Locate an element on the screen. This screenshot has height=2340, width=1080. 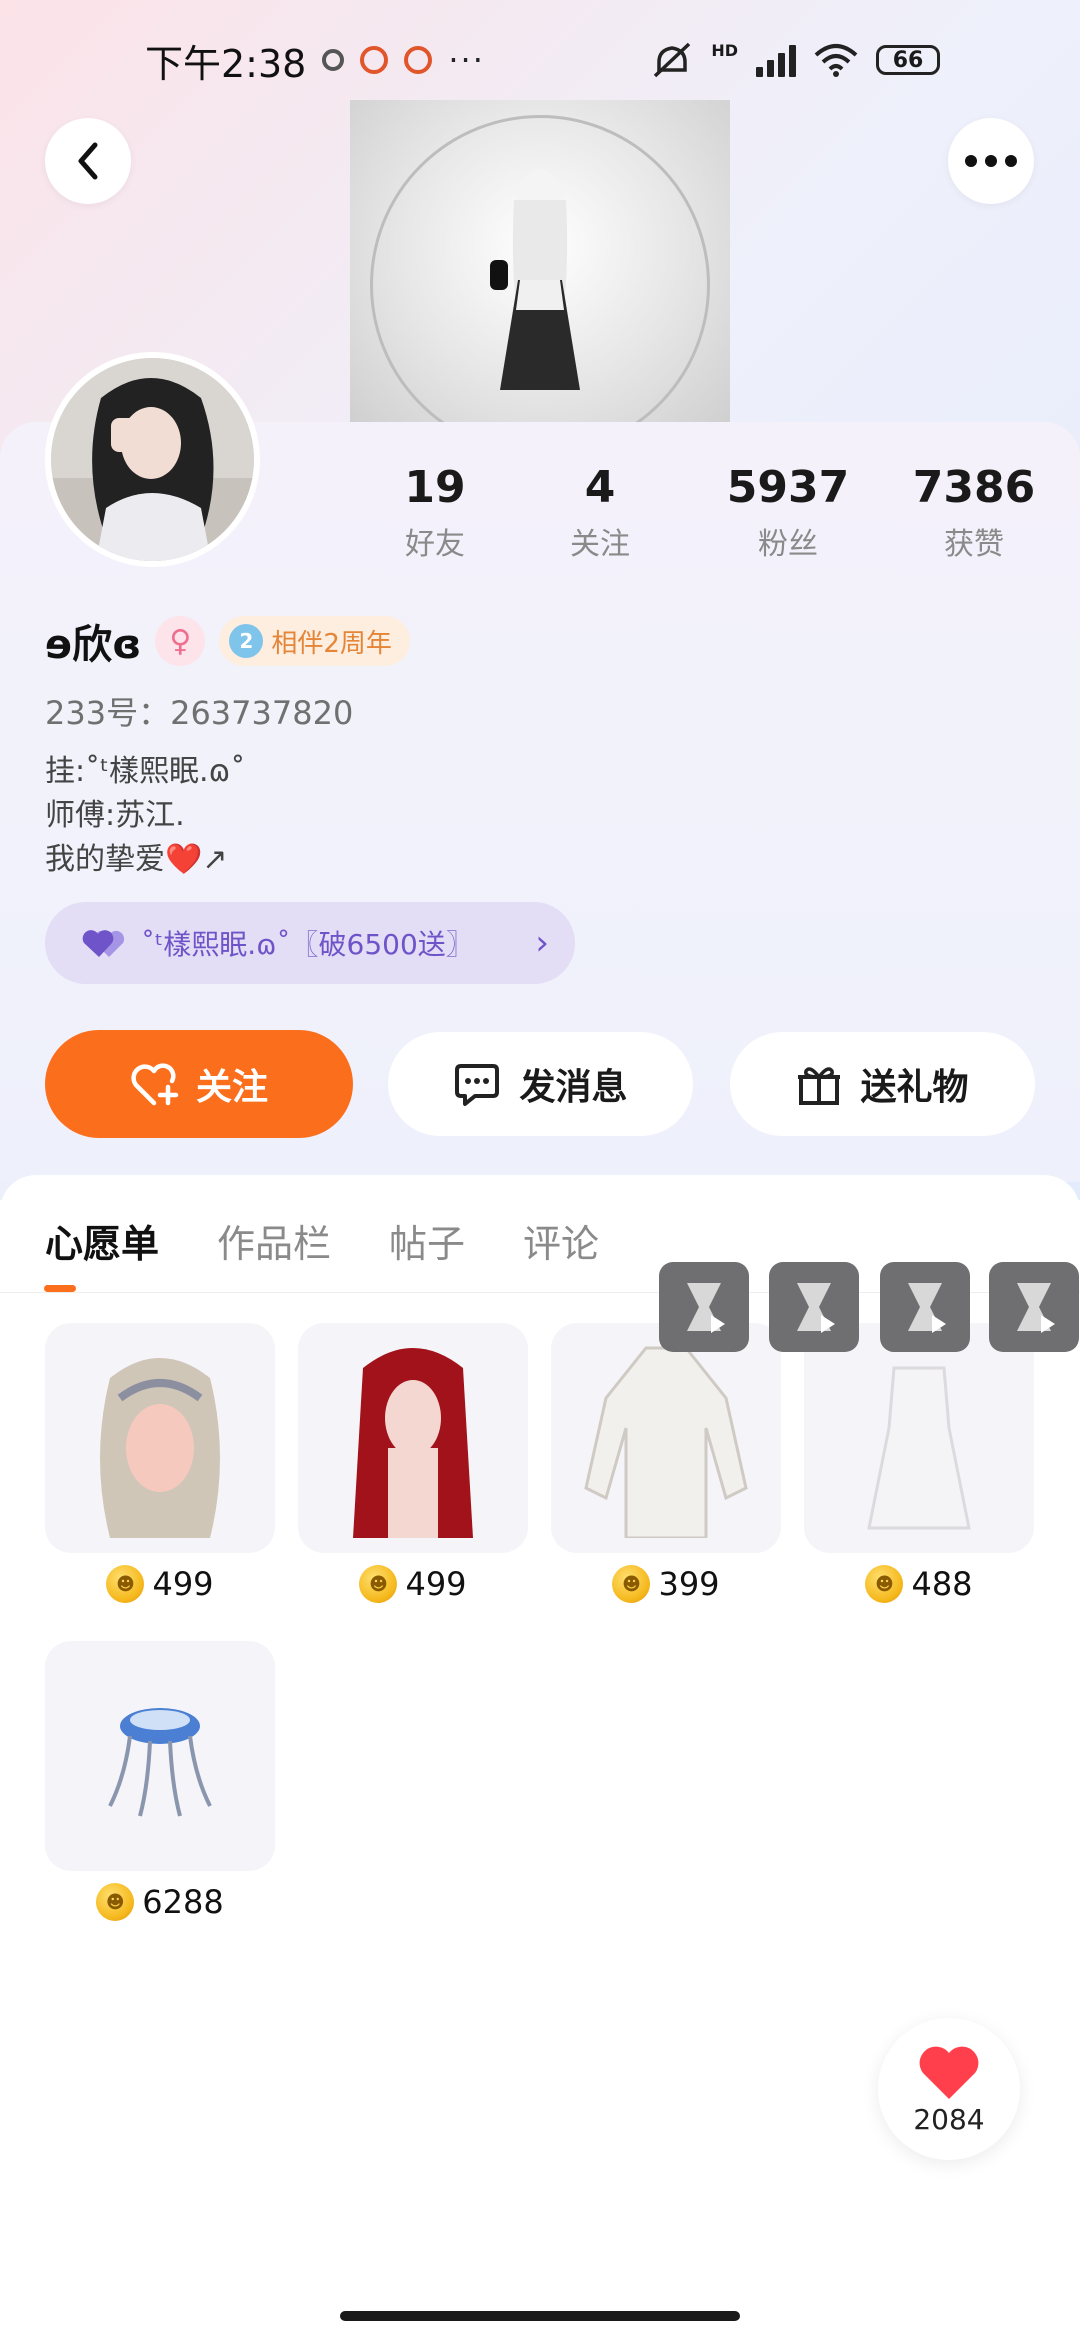
tab-wishlist: 心愿单 is located at coordinates (102, 1240).